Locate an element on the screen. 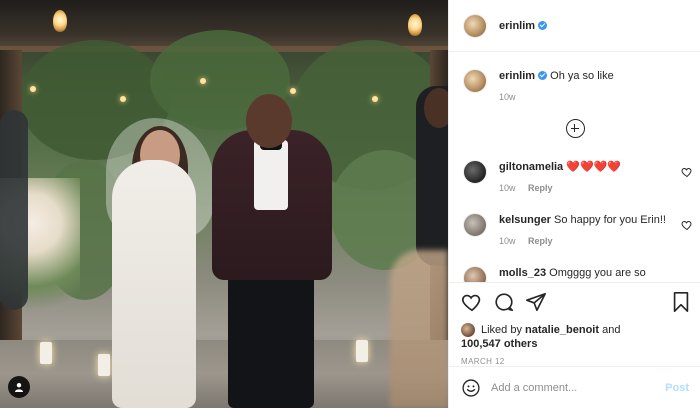 This screenshot has height=408, width=700. heart-icon is located at coordinates (472, 302).